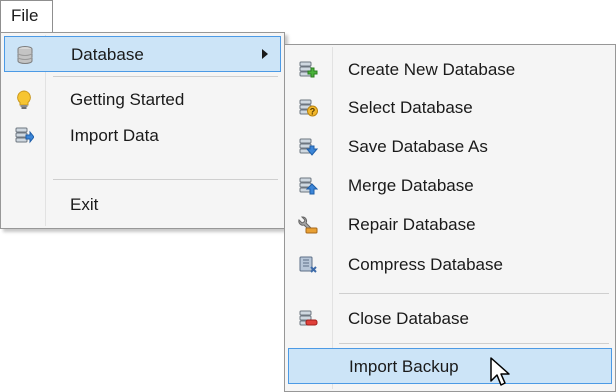 The height and width of the screenshot is (392, 616). Describe the element at coordinates (425, 264) in the screenshot. I see `menu-item-compress-database-label: Compress Database` at that location.